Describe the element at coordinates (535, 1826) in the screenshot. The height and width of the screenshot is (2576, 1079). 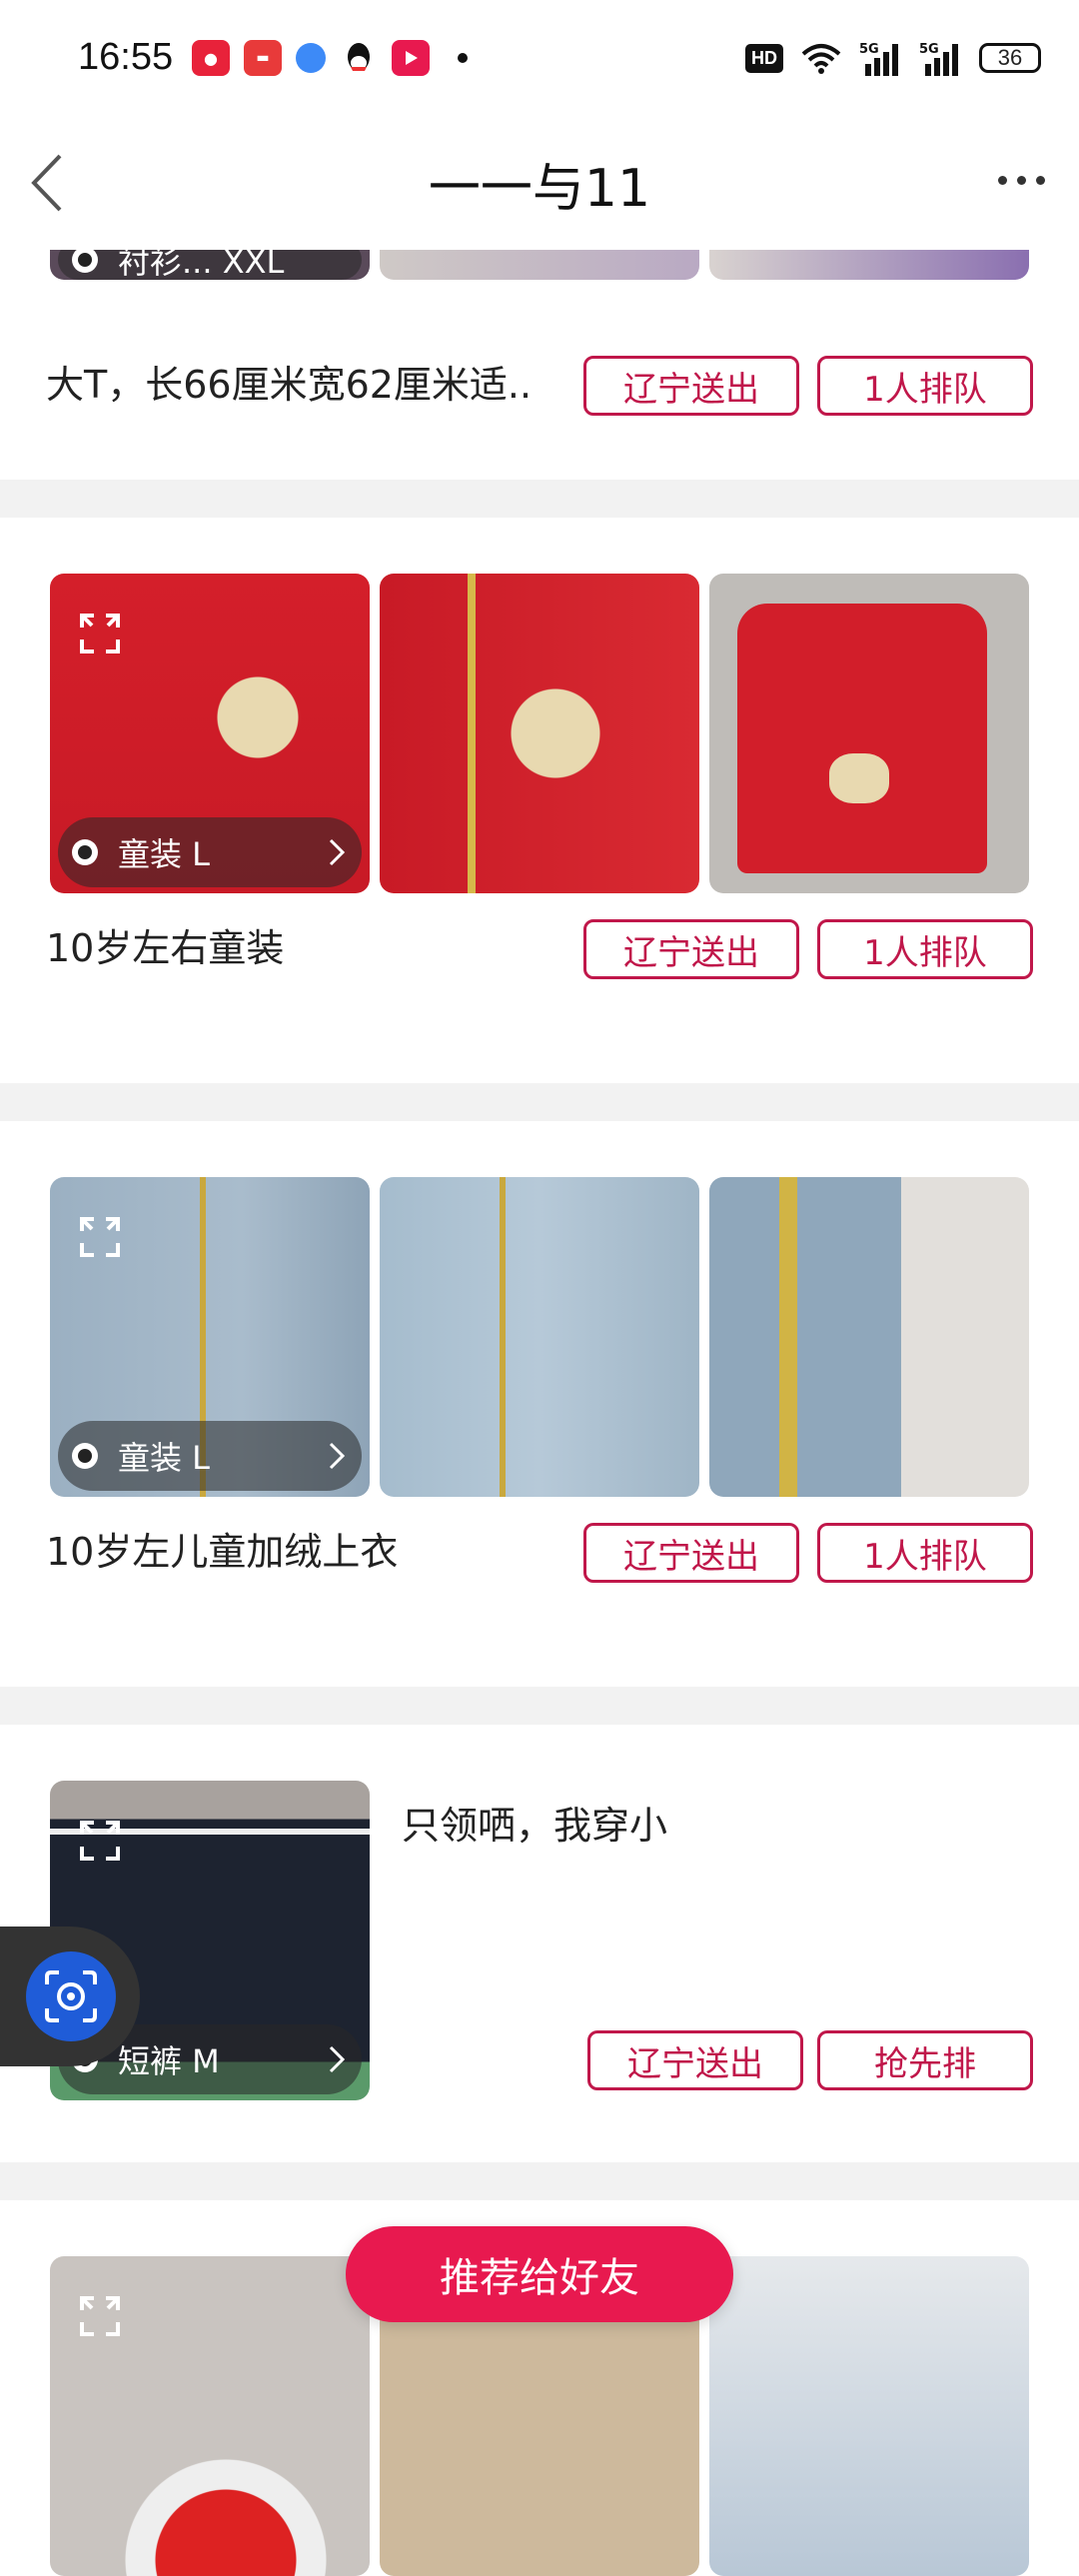
I see `item-description: 只领哂，我穿小` at that location.